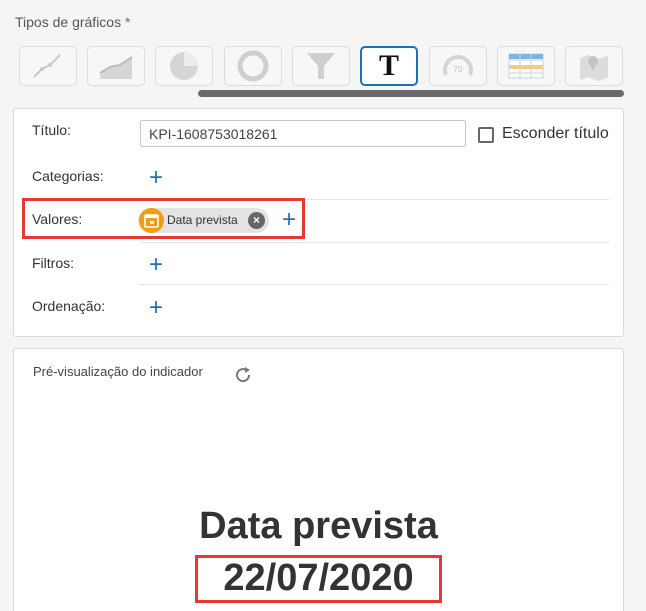 The width and height of the screenshot is (646, 611). Describe the element at coordinates (53, 263) in the screenshot. I see `filters-label: Filtros:` at that location.